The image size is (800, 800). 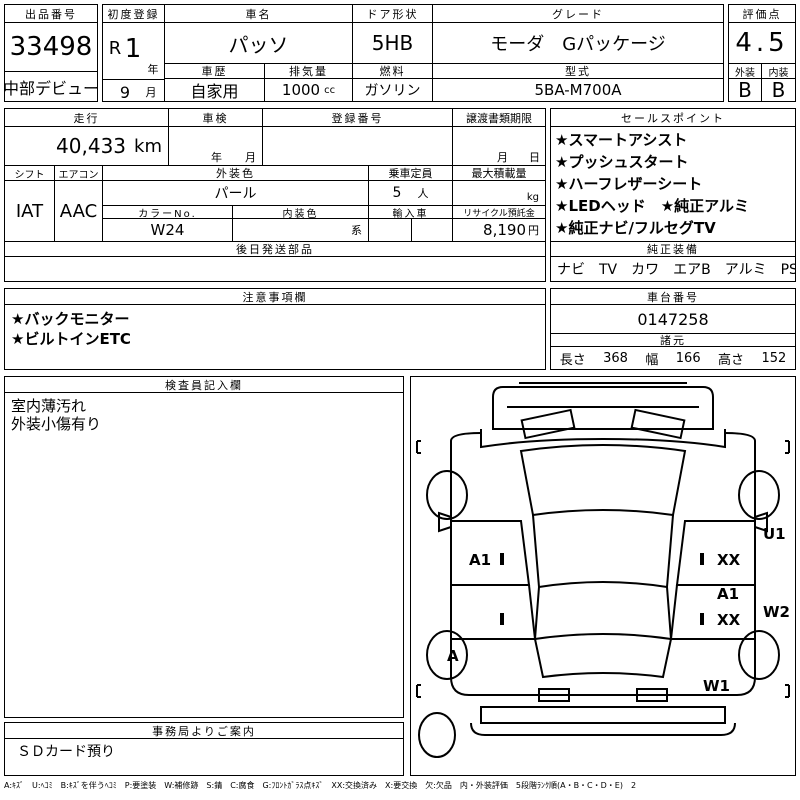 What do you see at coordinates (673, 319) in the screenshot?
I see `chassis-number: 0147258` at bounding box center [673, 319].